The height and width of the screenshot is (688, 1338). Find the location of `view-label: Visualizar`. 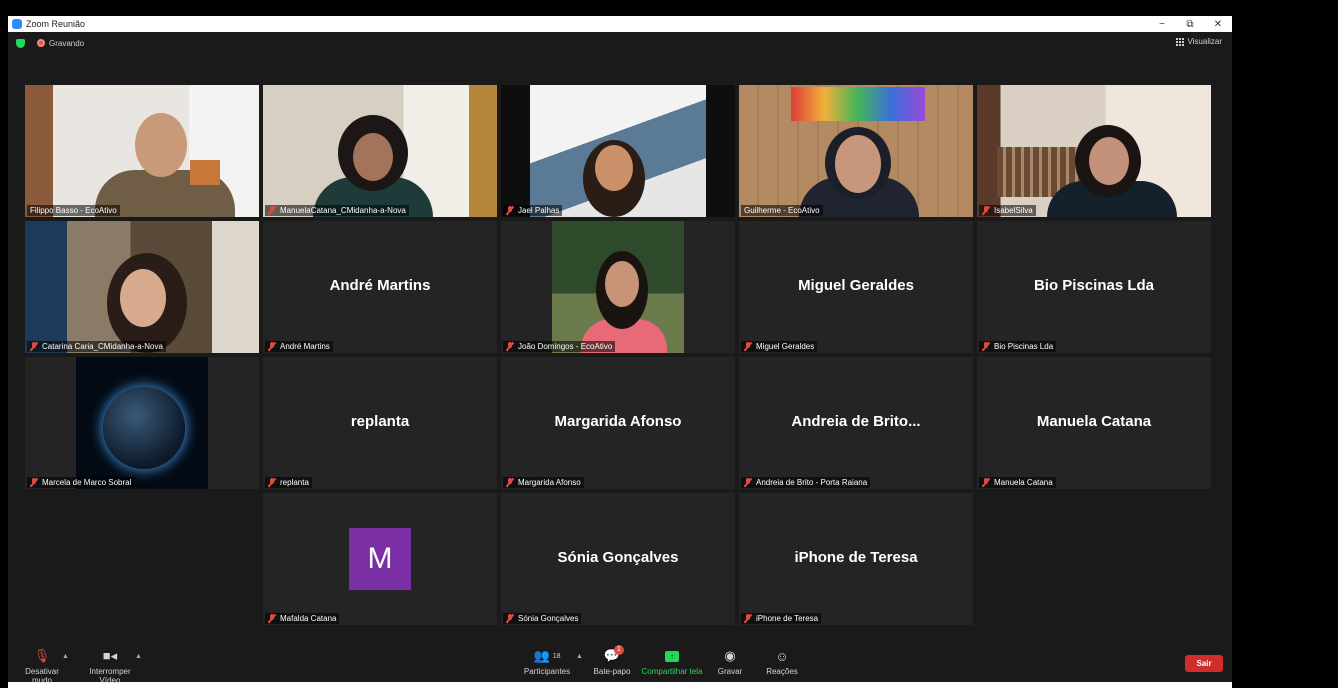

view-label: Visualizar is located at coordinates (1204, 41).